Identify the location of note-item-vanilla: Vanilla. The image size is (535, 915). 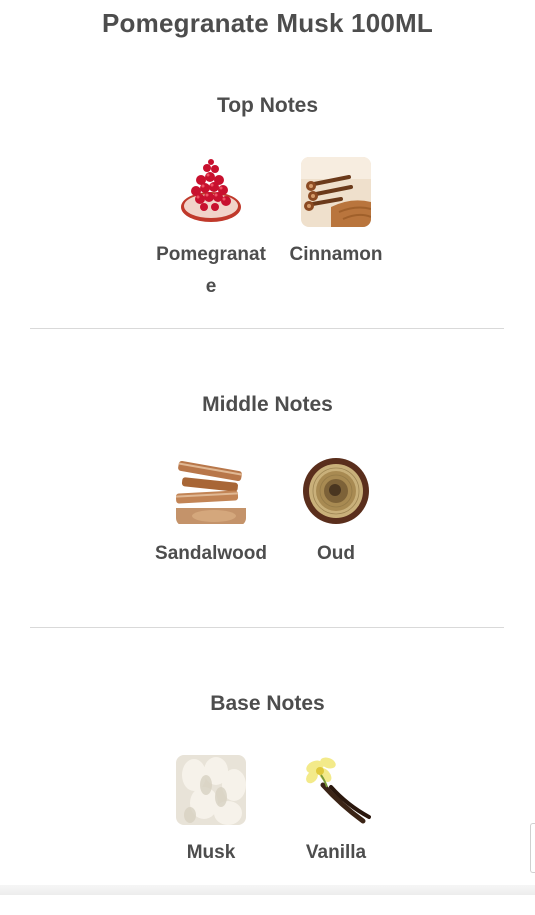
(336, 812).